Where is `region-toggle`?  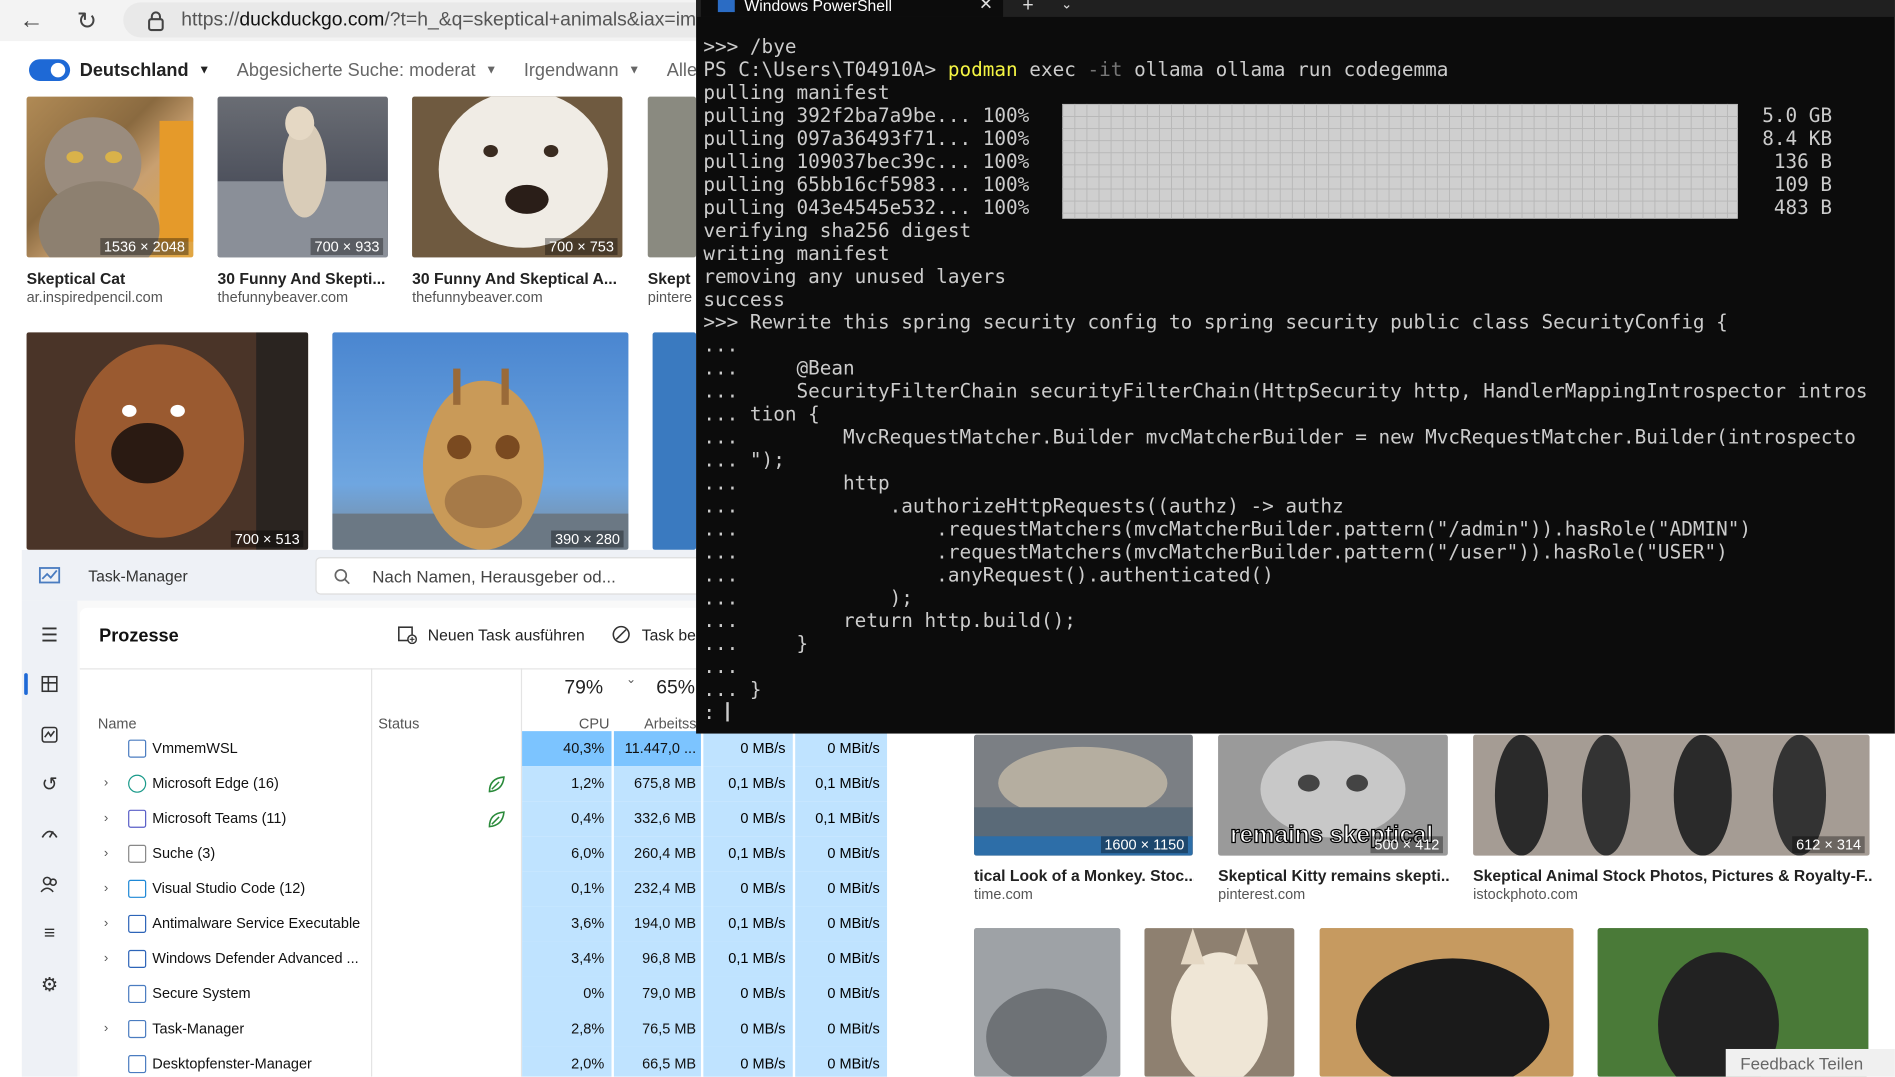 region-toggle is located at coordinates (50, 70).